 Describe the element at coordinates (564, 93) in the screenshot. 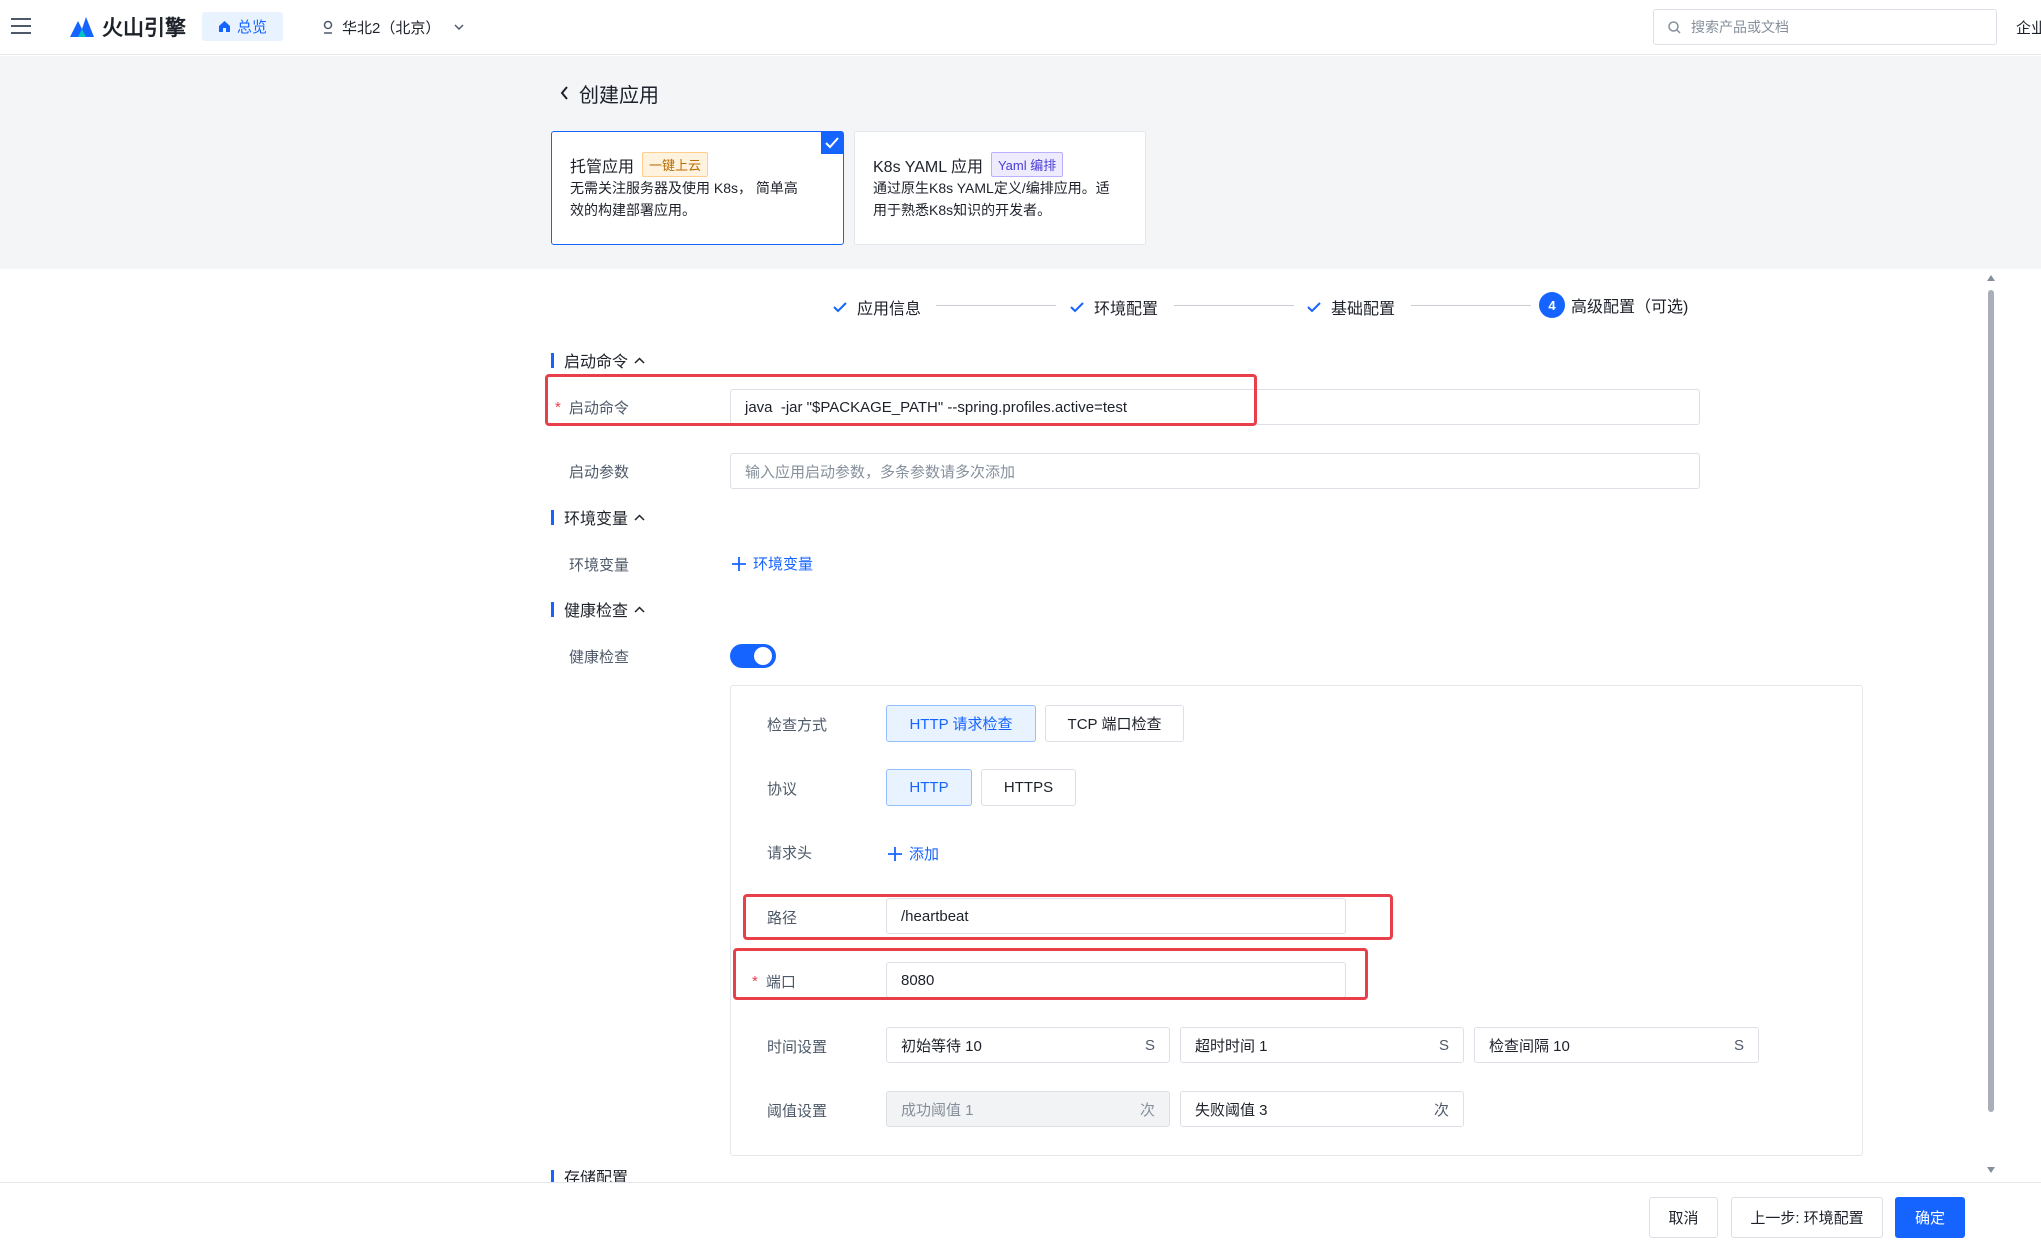

I see `chevron-left-icon` at that location.